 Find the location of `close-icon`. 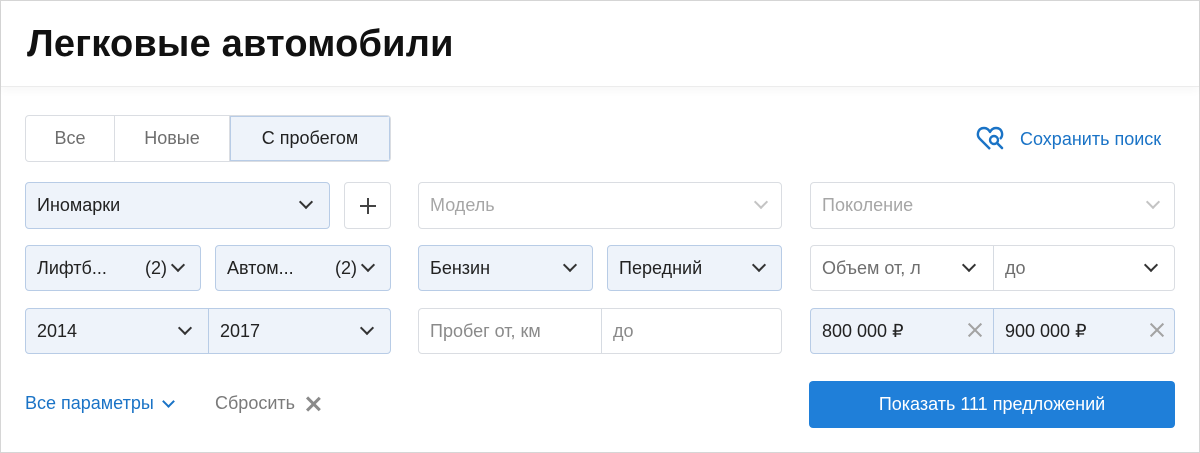

close-icon is located at coordinates (313, 404).